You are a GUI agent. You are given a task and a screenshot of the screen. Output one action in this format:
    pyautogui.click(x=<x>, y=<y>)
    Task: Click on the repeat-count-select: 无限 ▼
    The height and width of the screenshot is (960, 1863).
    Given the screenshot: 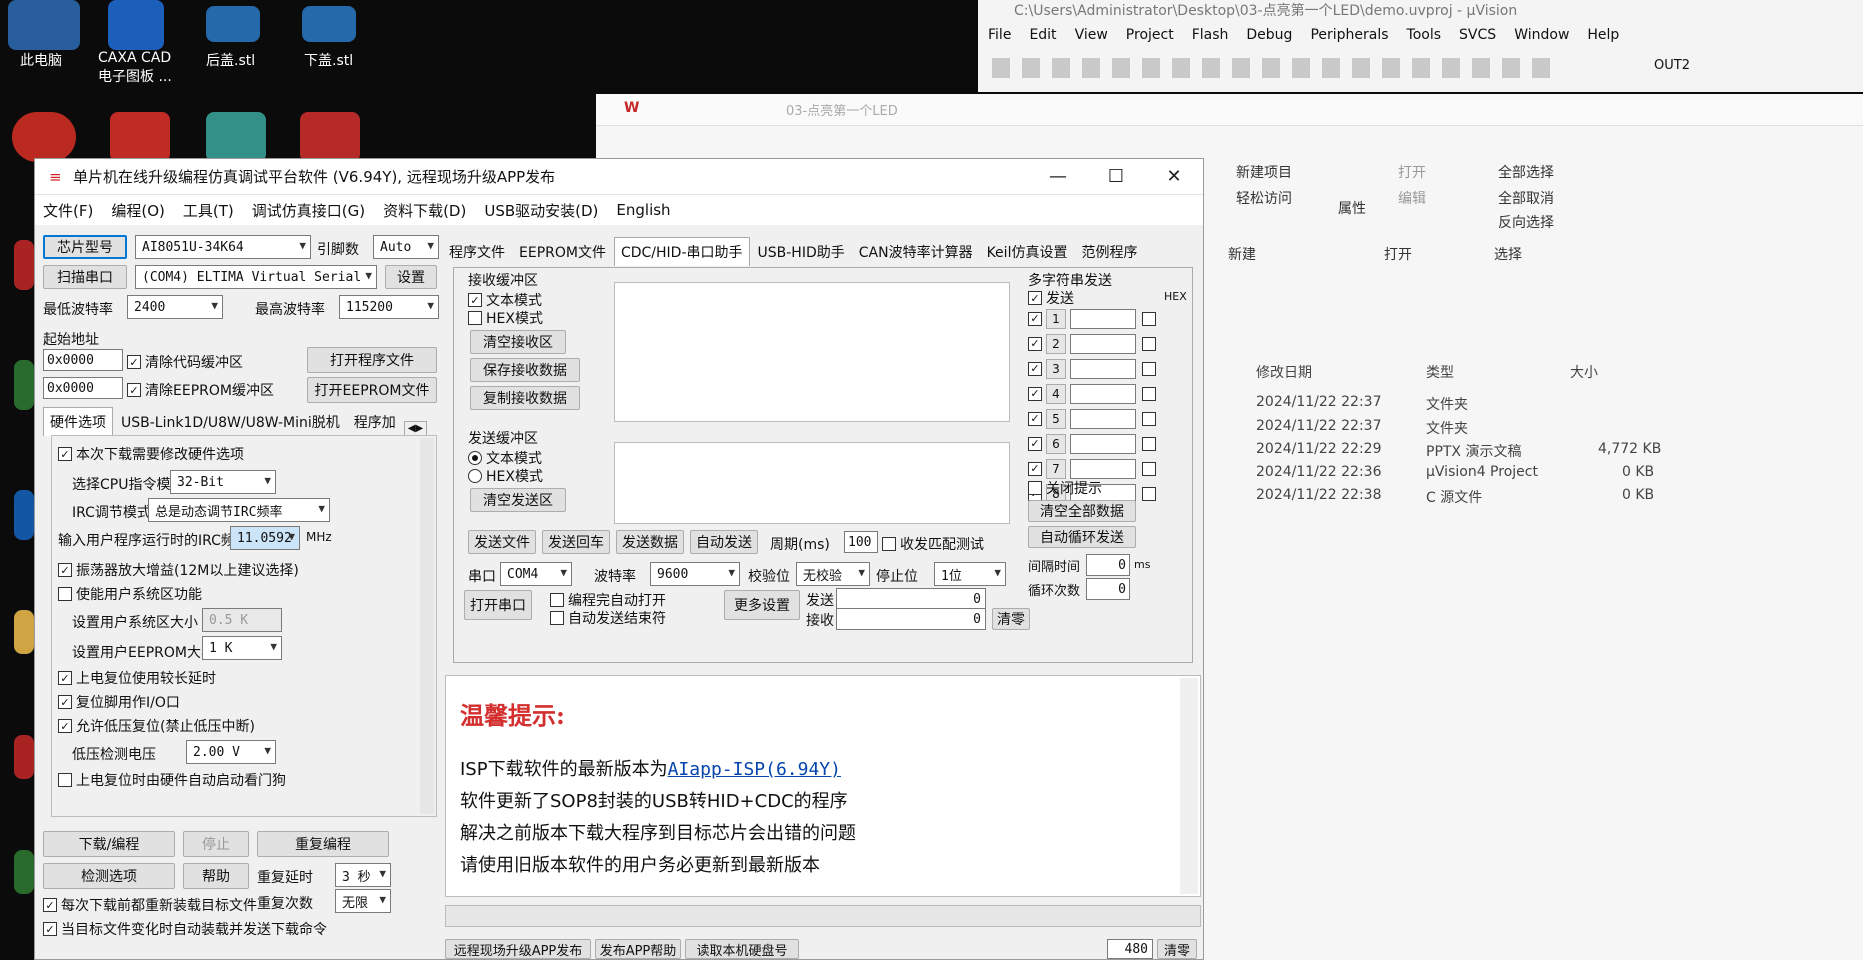 What is the action you would take?
    pyautogui.click(x=363, y=901)
    